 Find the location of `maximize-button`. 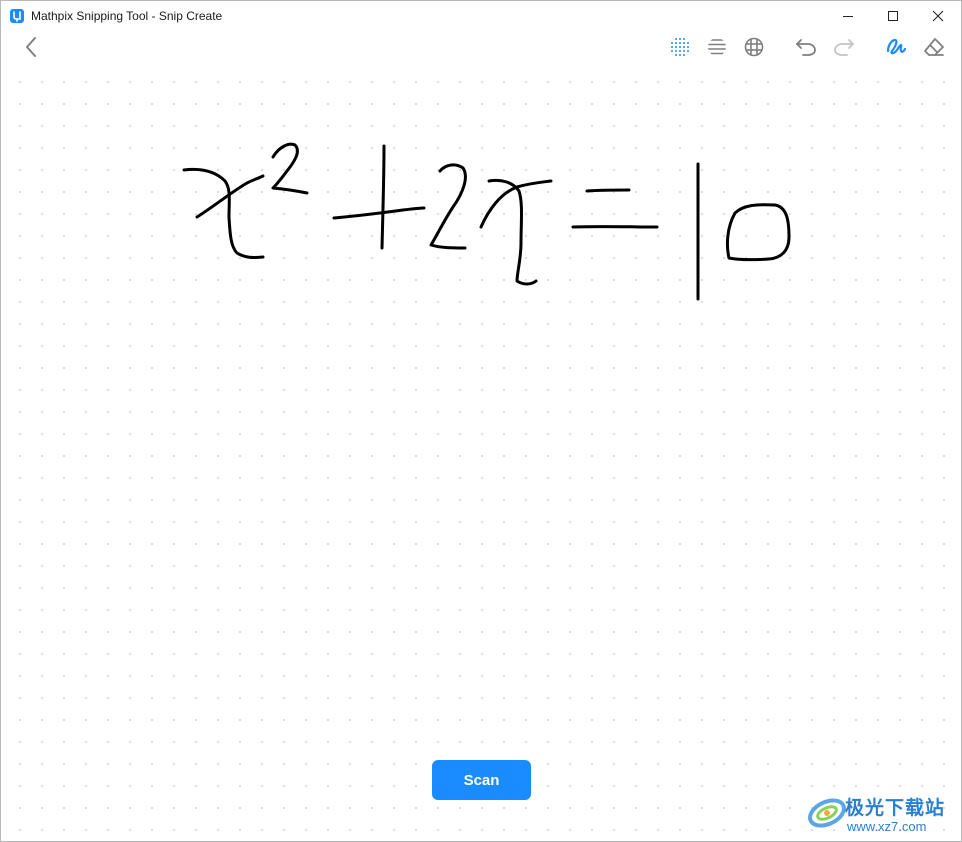

maximize-button is located at coordinates (893, 16).